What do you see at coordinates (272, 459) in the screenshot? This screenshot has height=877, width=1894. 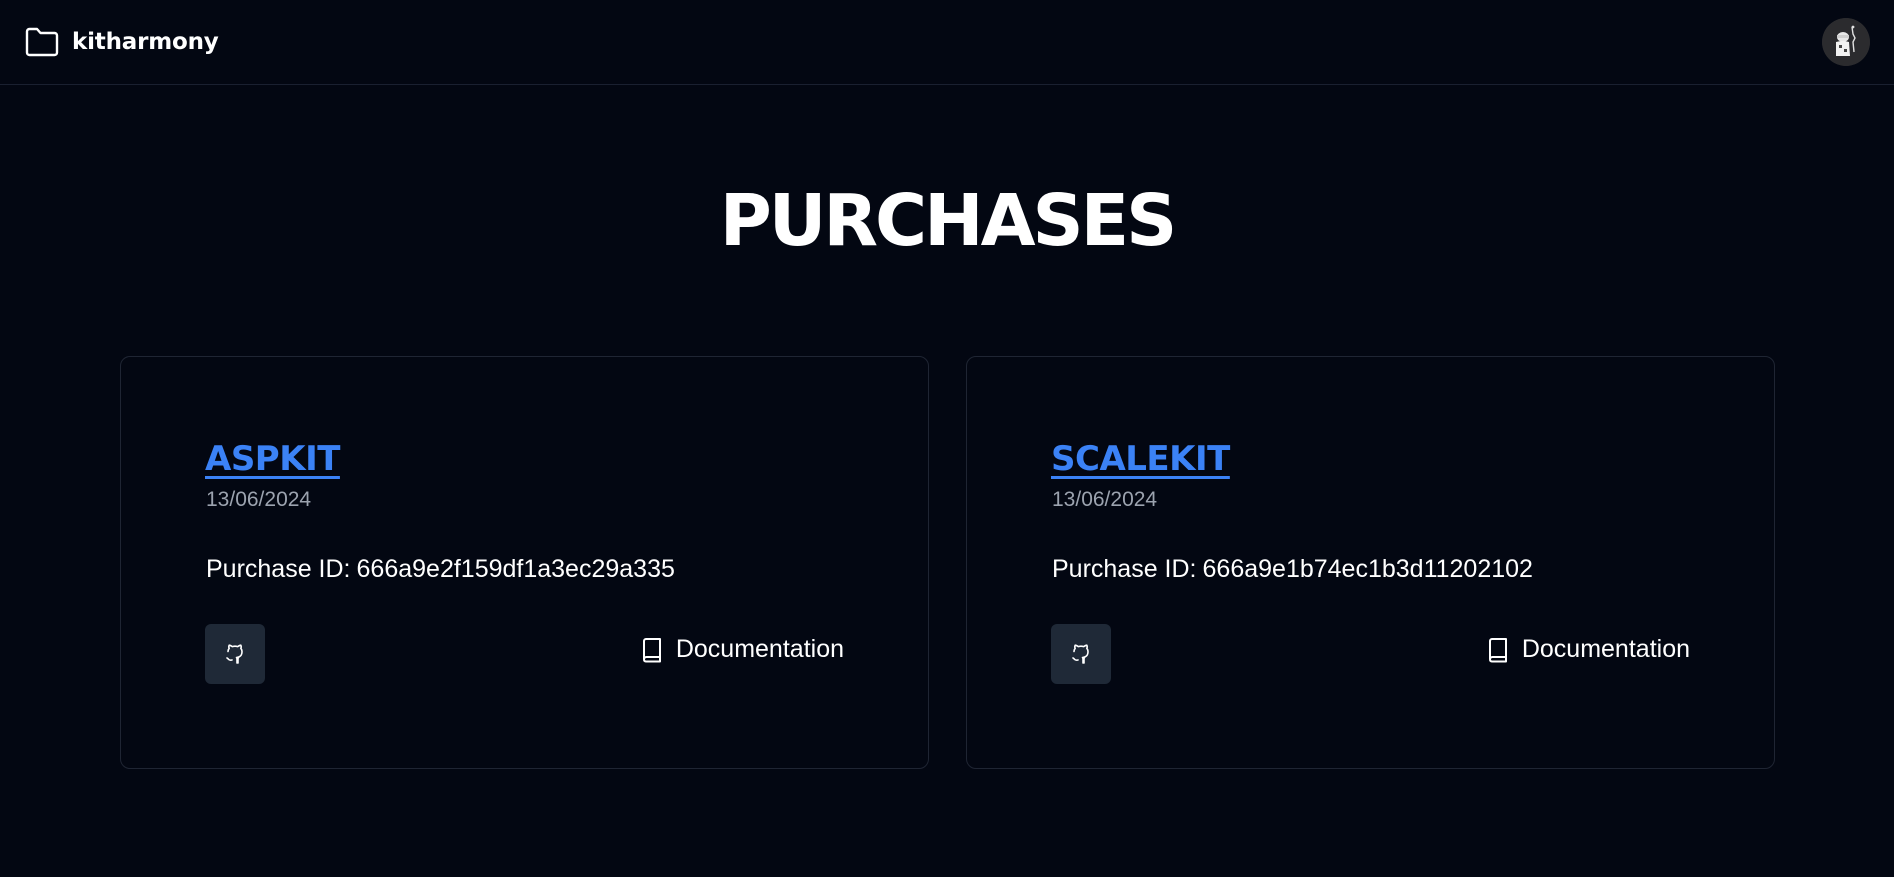 I see `kit-name-link: ASPKIT` at bounding box center [272, 459].